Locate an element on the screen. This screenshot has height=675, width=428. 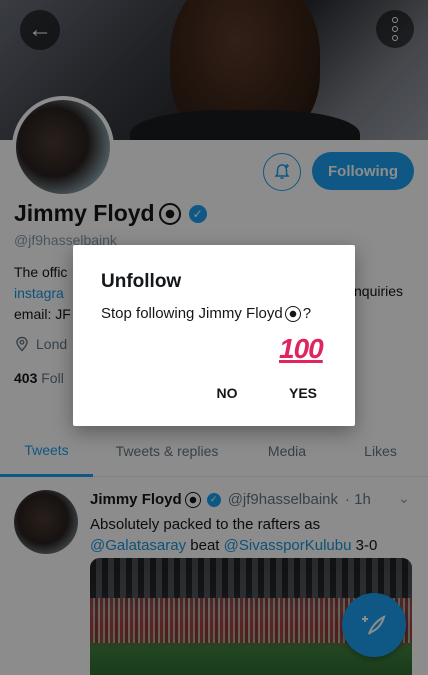
yes-button: YES is located at coordinates (303, 393).